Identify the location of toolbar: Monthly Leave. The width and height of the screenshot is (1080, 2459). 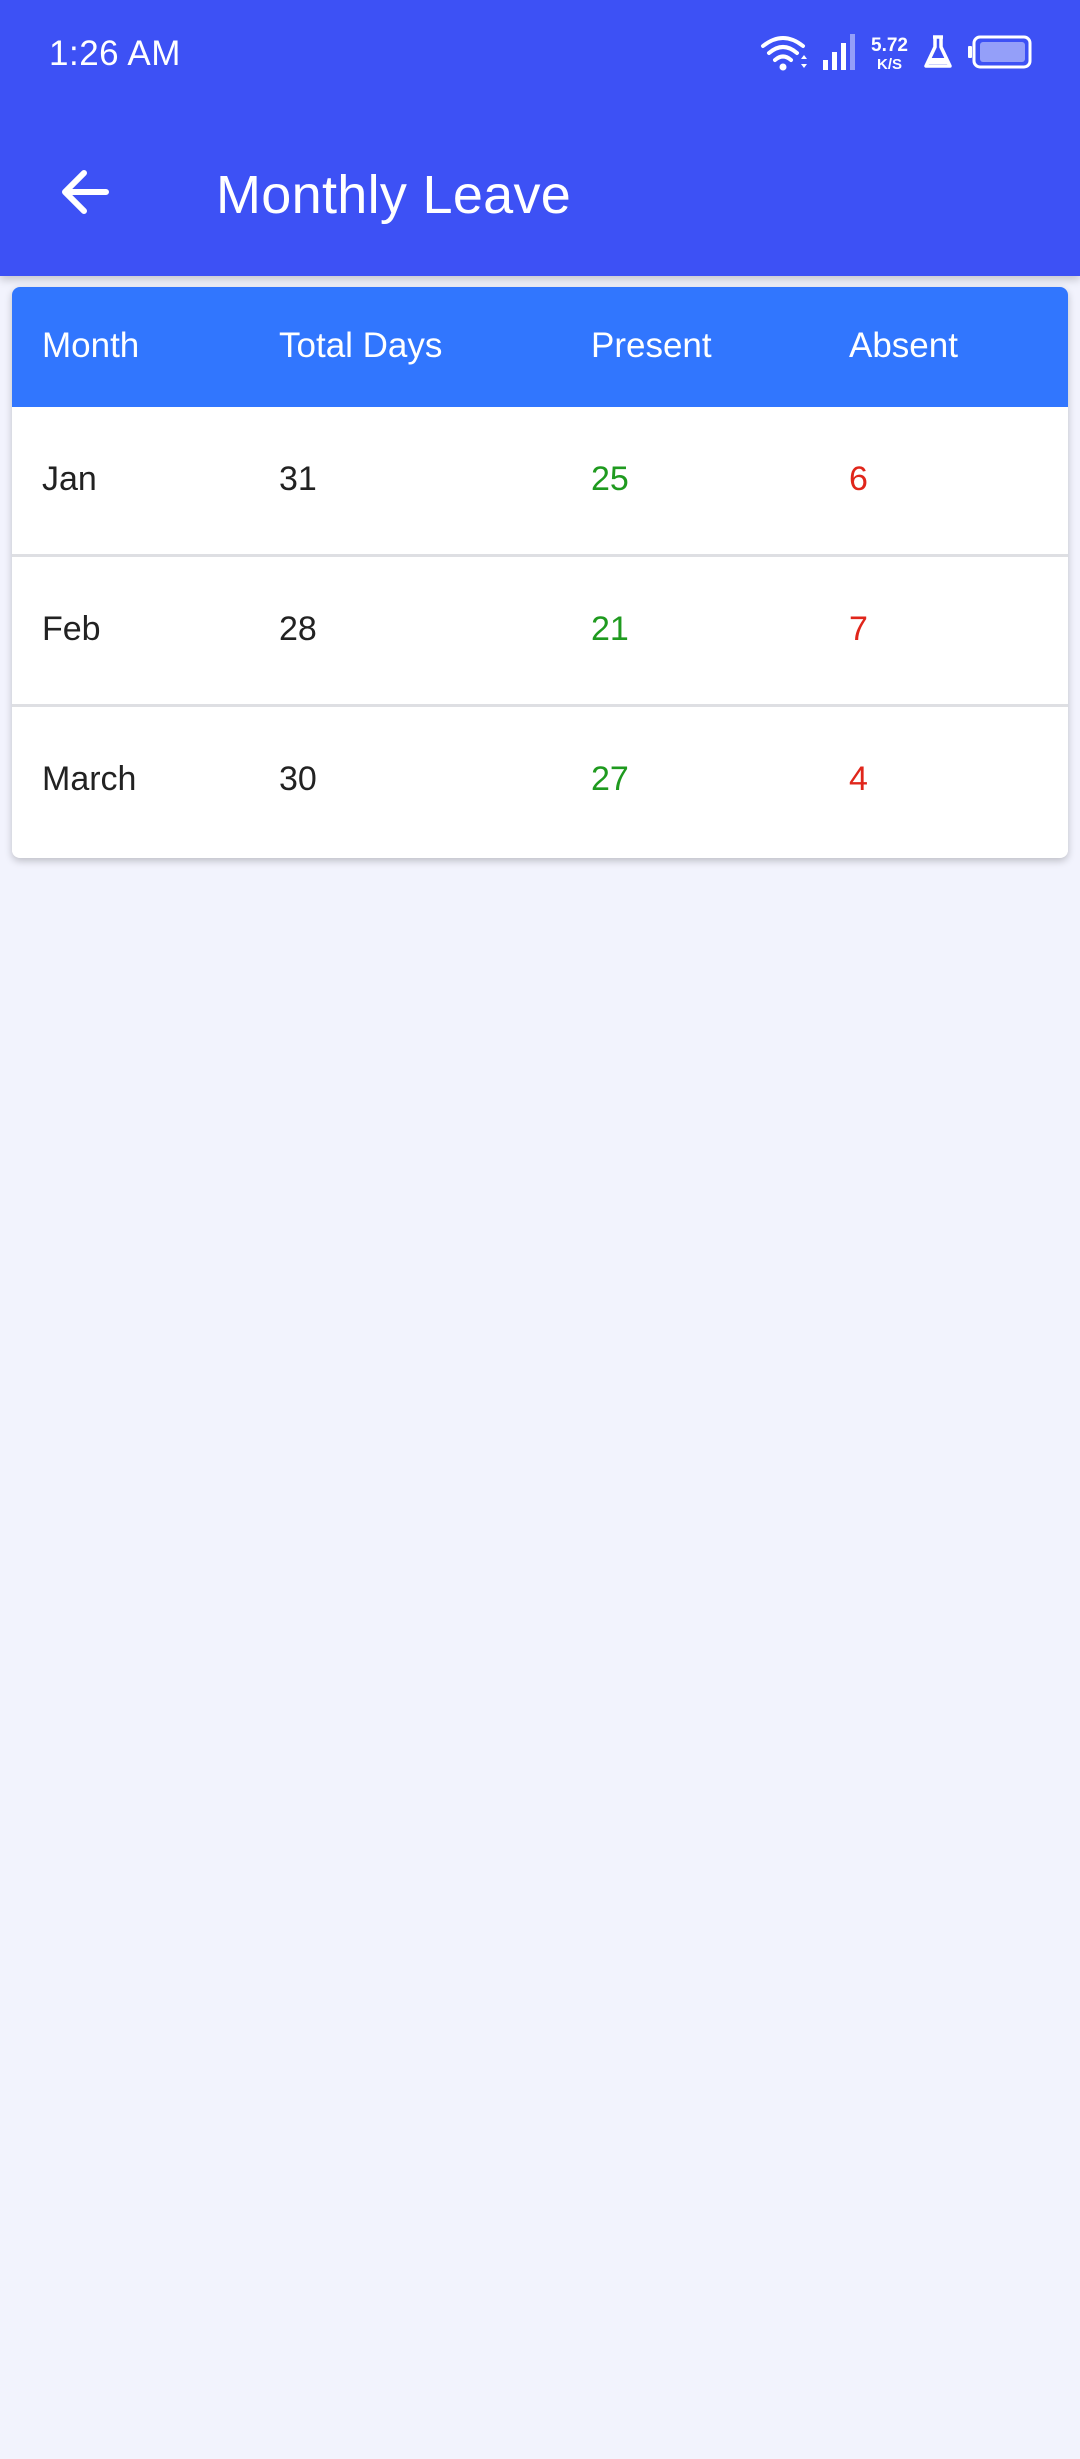
(540, 193).